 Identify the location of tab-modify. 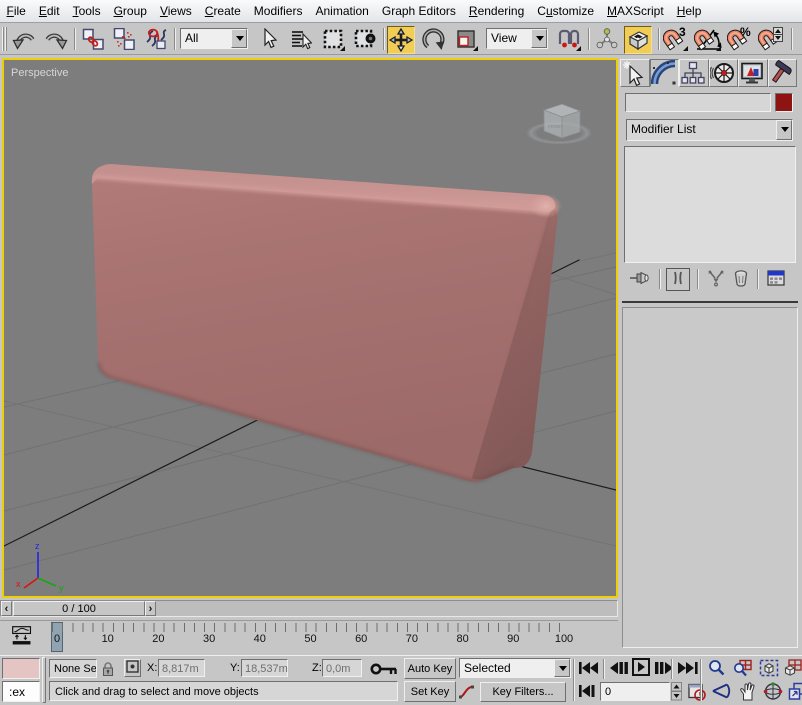
(664, 73).